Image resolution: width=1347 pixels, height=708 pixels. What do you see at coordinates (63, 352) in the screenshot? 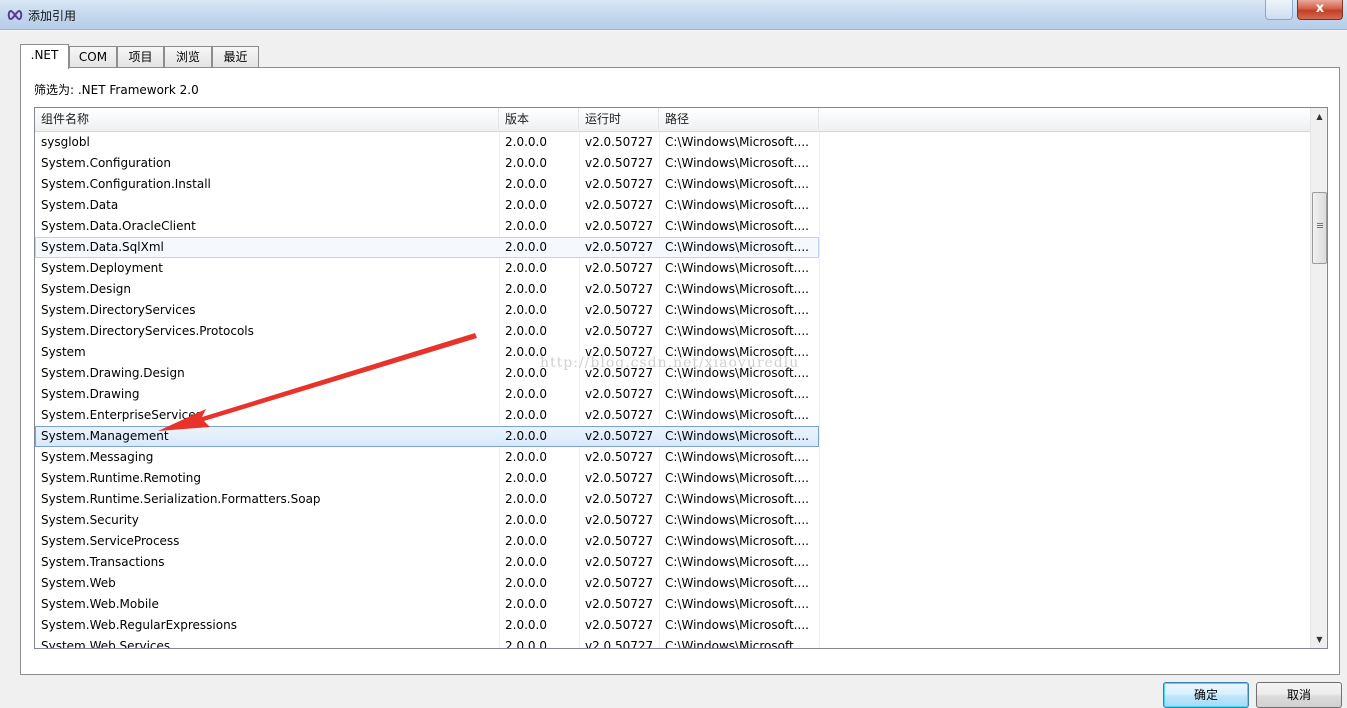
I see `cell-name: System` at bounding box center [63, 352].